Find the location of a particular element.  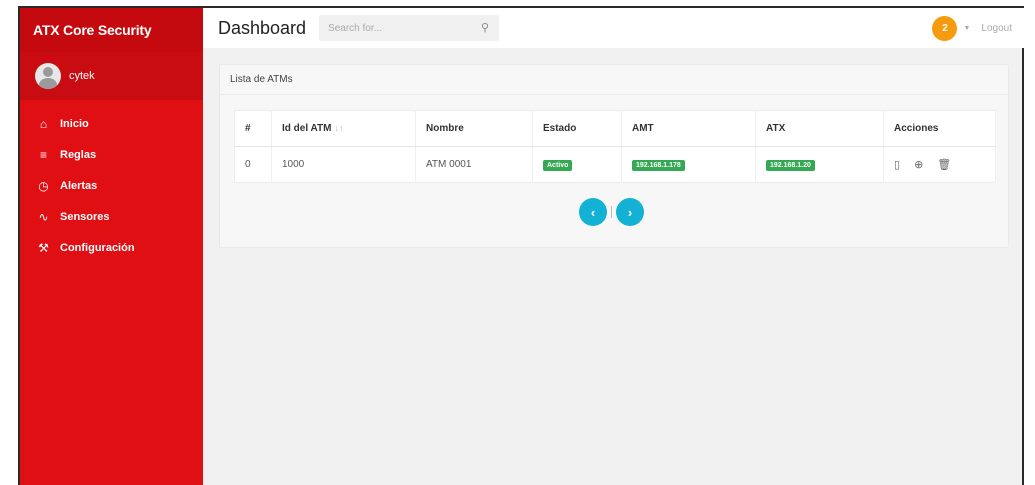

status-cell: Activo is located at coordinates (577, 164).